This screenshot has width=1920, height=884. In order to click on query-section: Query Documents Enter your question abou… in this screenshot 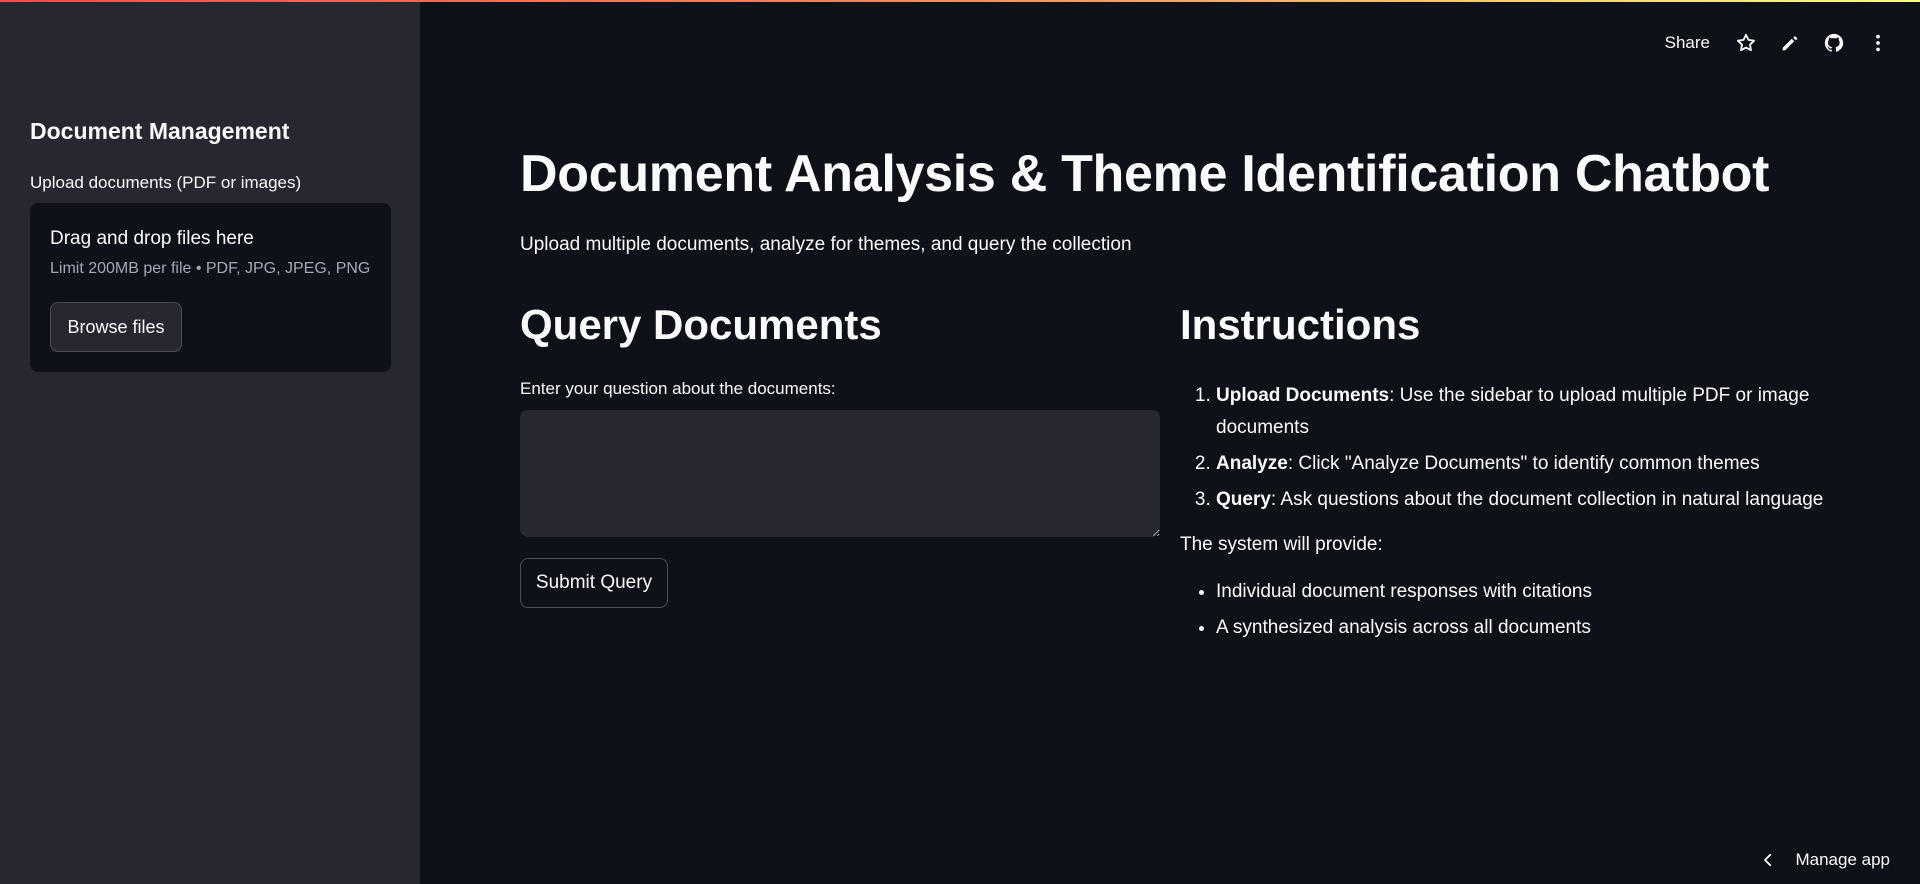, I will do `click(840, 454)`.